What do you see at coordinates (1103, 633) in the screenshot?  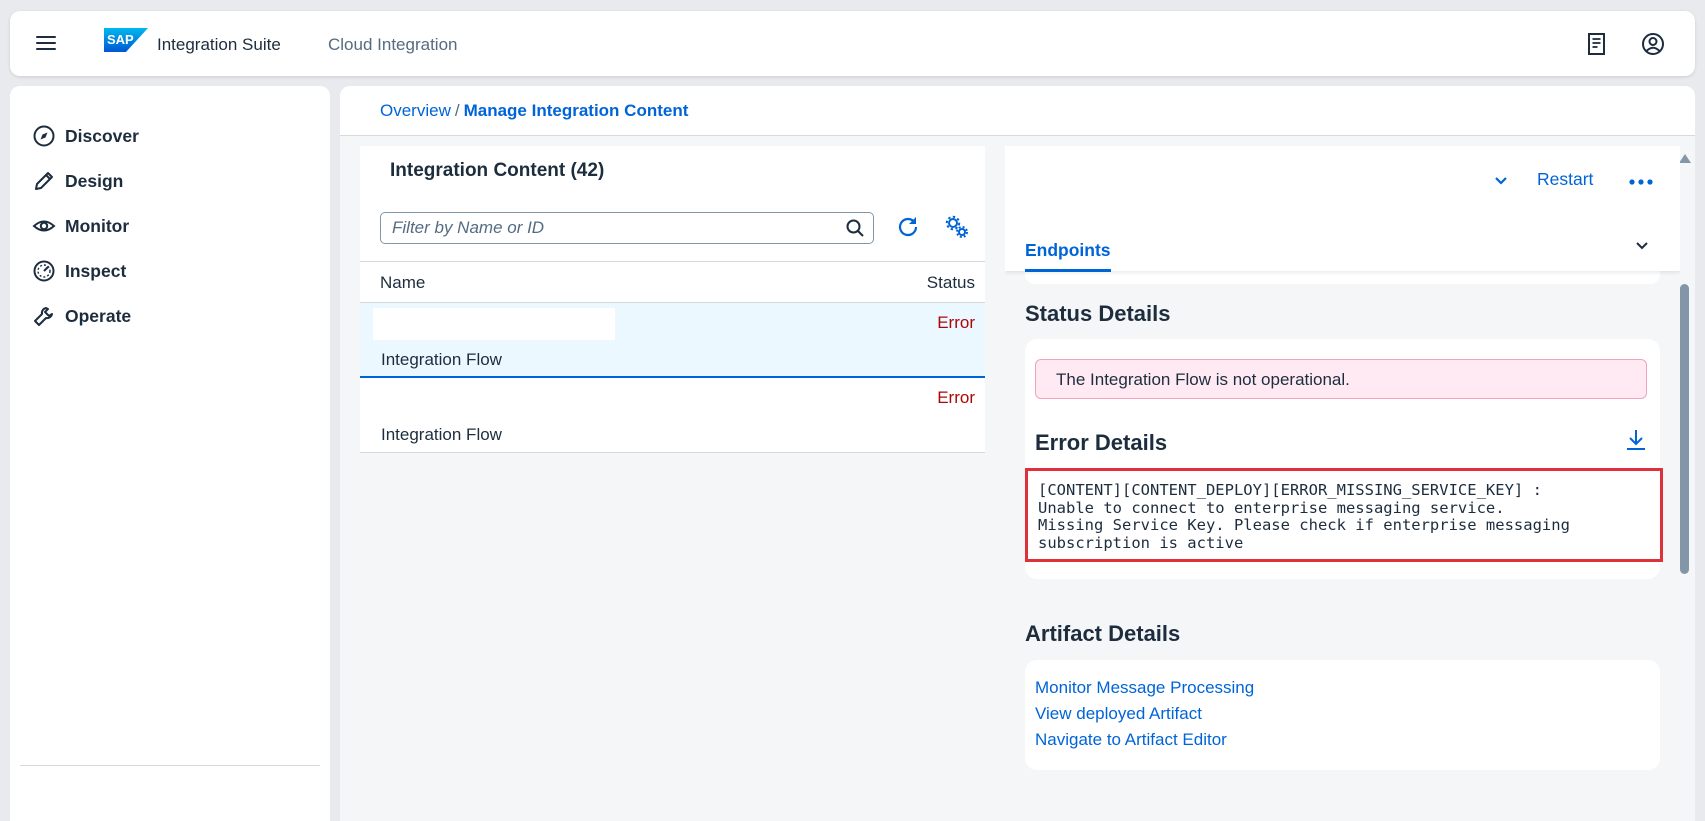 I see `artifact-details-title: Artifact Details` at bounding box center [1103, 633].